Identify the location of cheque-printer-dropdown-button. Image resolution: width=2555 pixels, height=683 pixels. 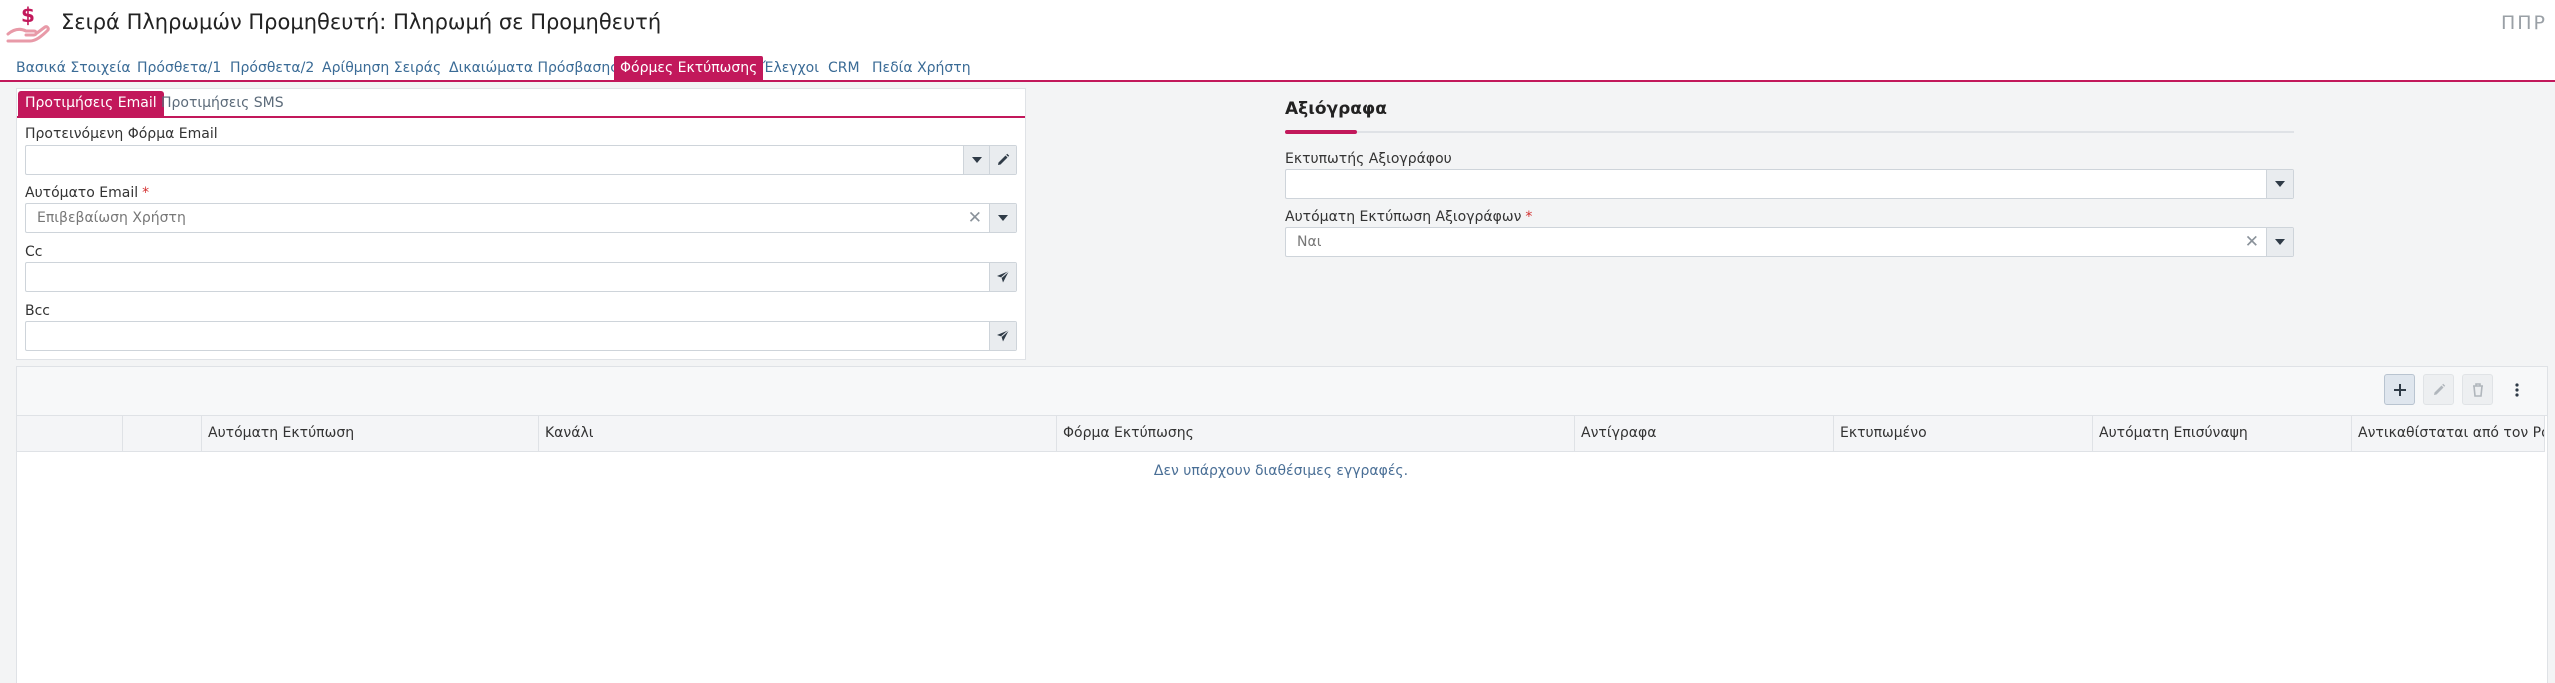
(2279, 184).